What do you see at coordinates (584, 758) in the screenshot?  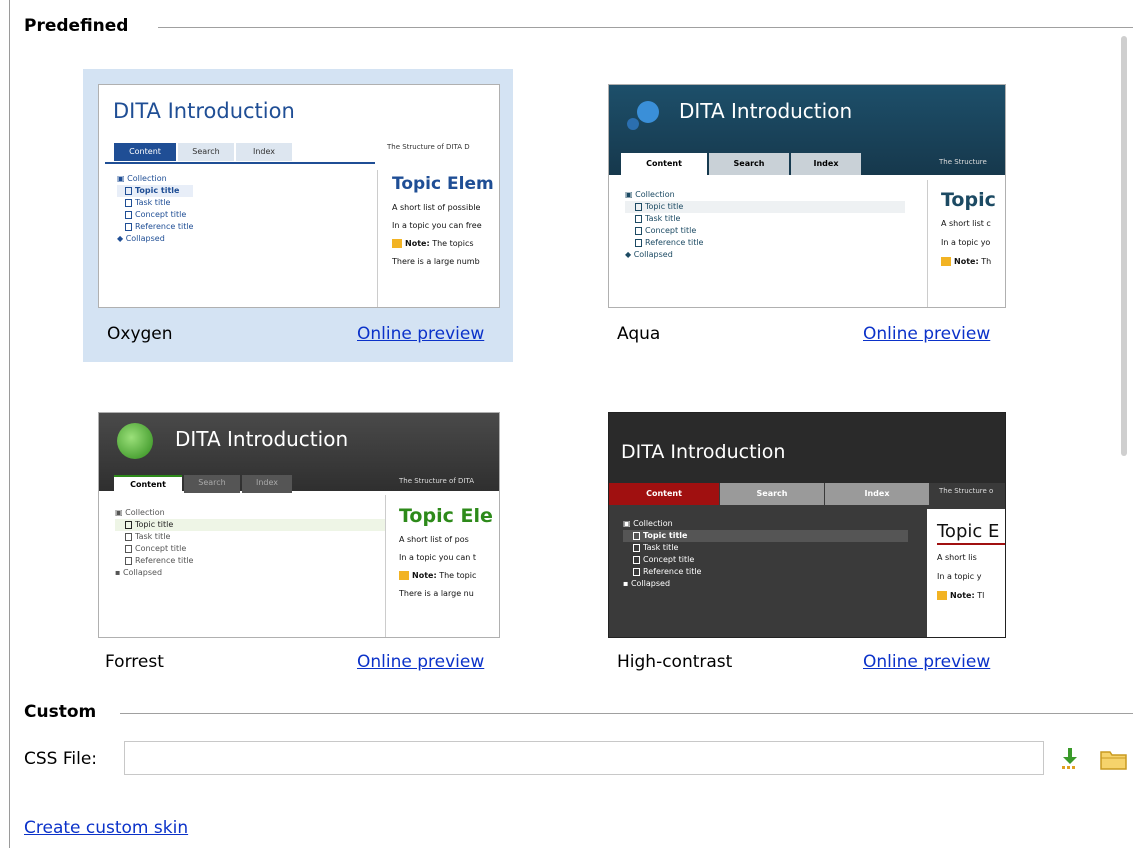 I see `css-file-input` at bounding box center [584, 758].